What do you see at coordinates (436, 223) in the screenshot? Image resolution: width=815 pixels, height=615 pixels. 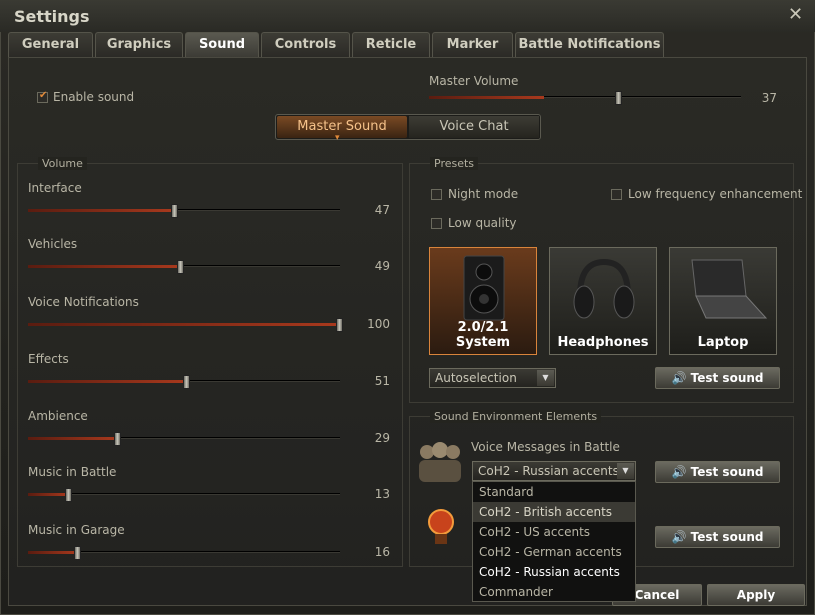 I see `low-quality-checkbox` at bounding box center [436, 223].